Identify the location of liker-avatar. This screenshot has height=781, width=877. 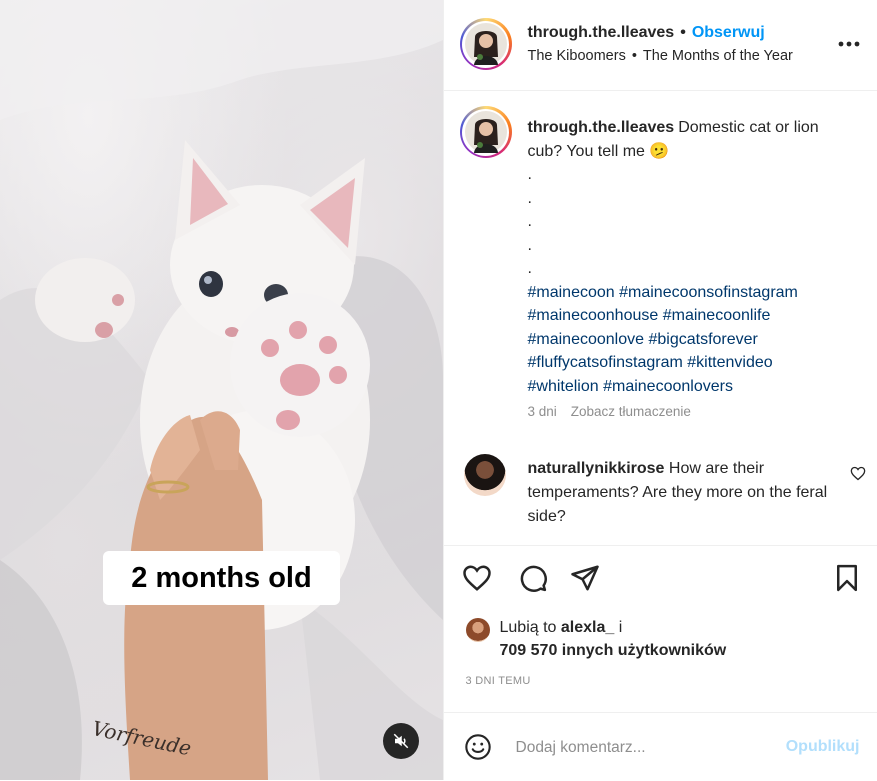
(478, 630).